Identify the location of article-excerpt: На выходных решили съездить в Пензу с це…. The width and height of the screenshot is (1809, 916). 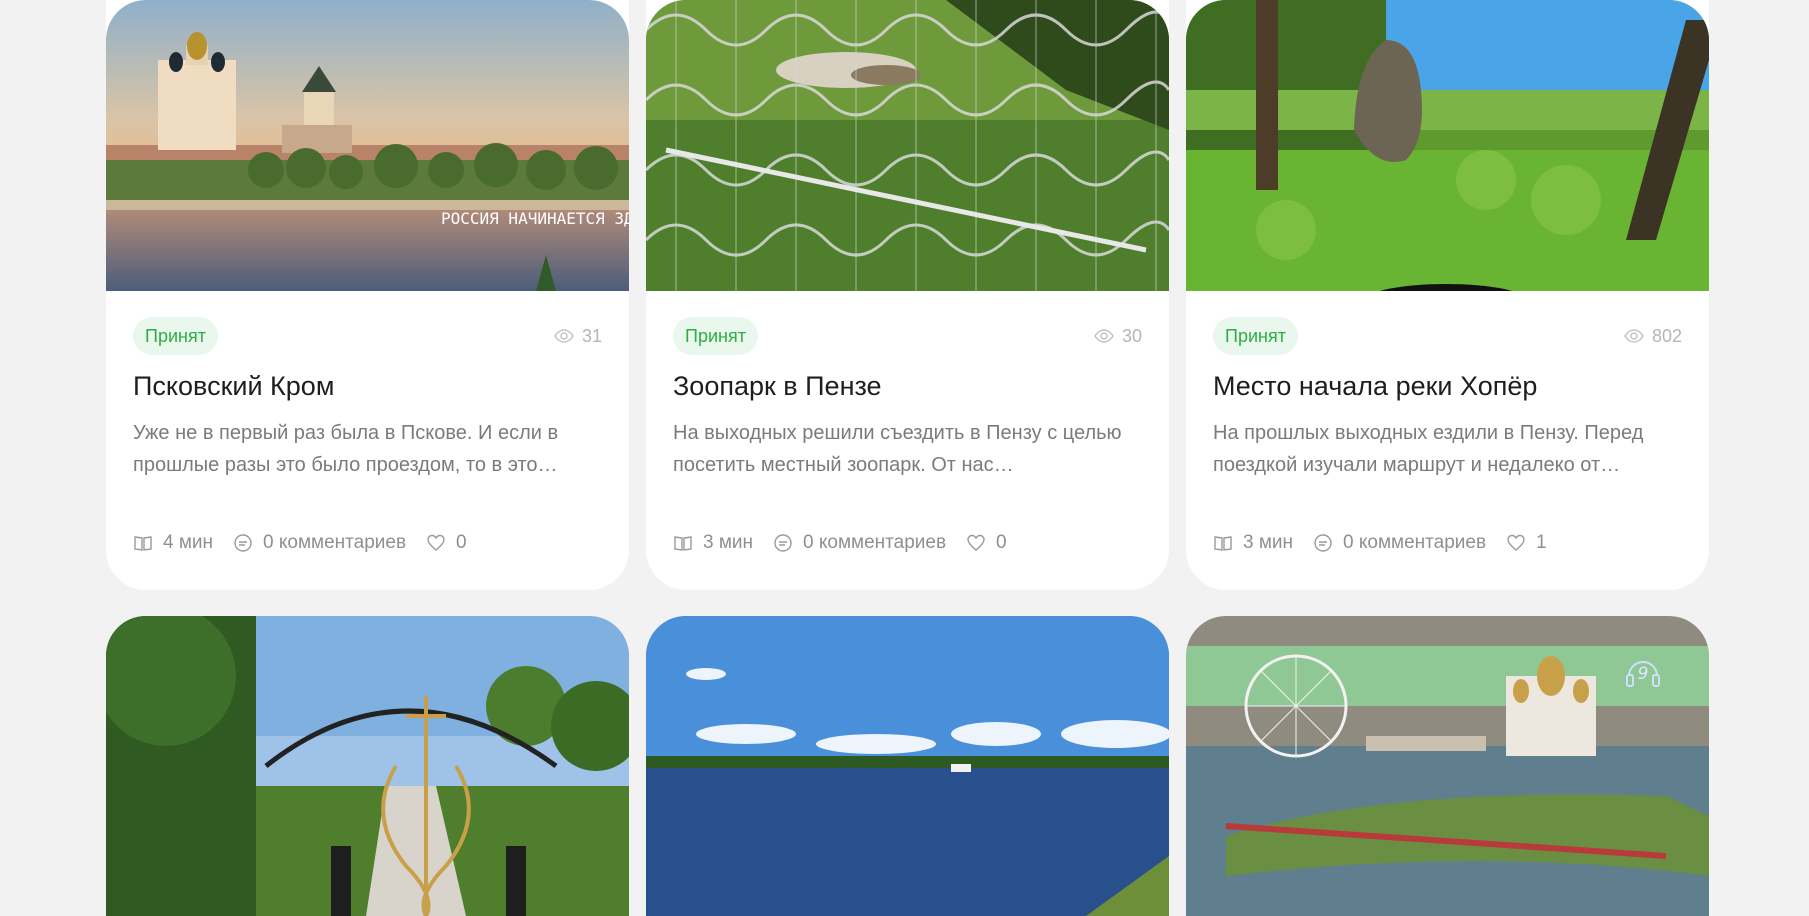
(897, 449).